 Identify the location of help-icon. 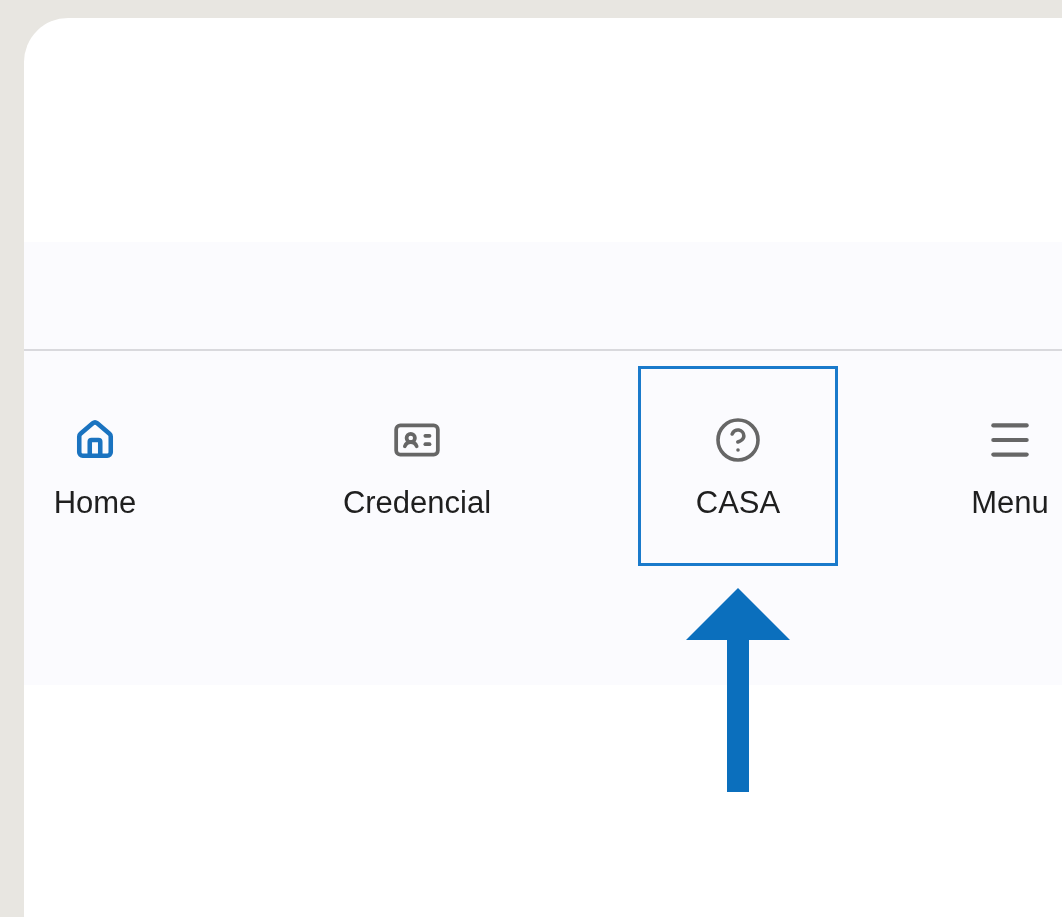
(738, 440).